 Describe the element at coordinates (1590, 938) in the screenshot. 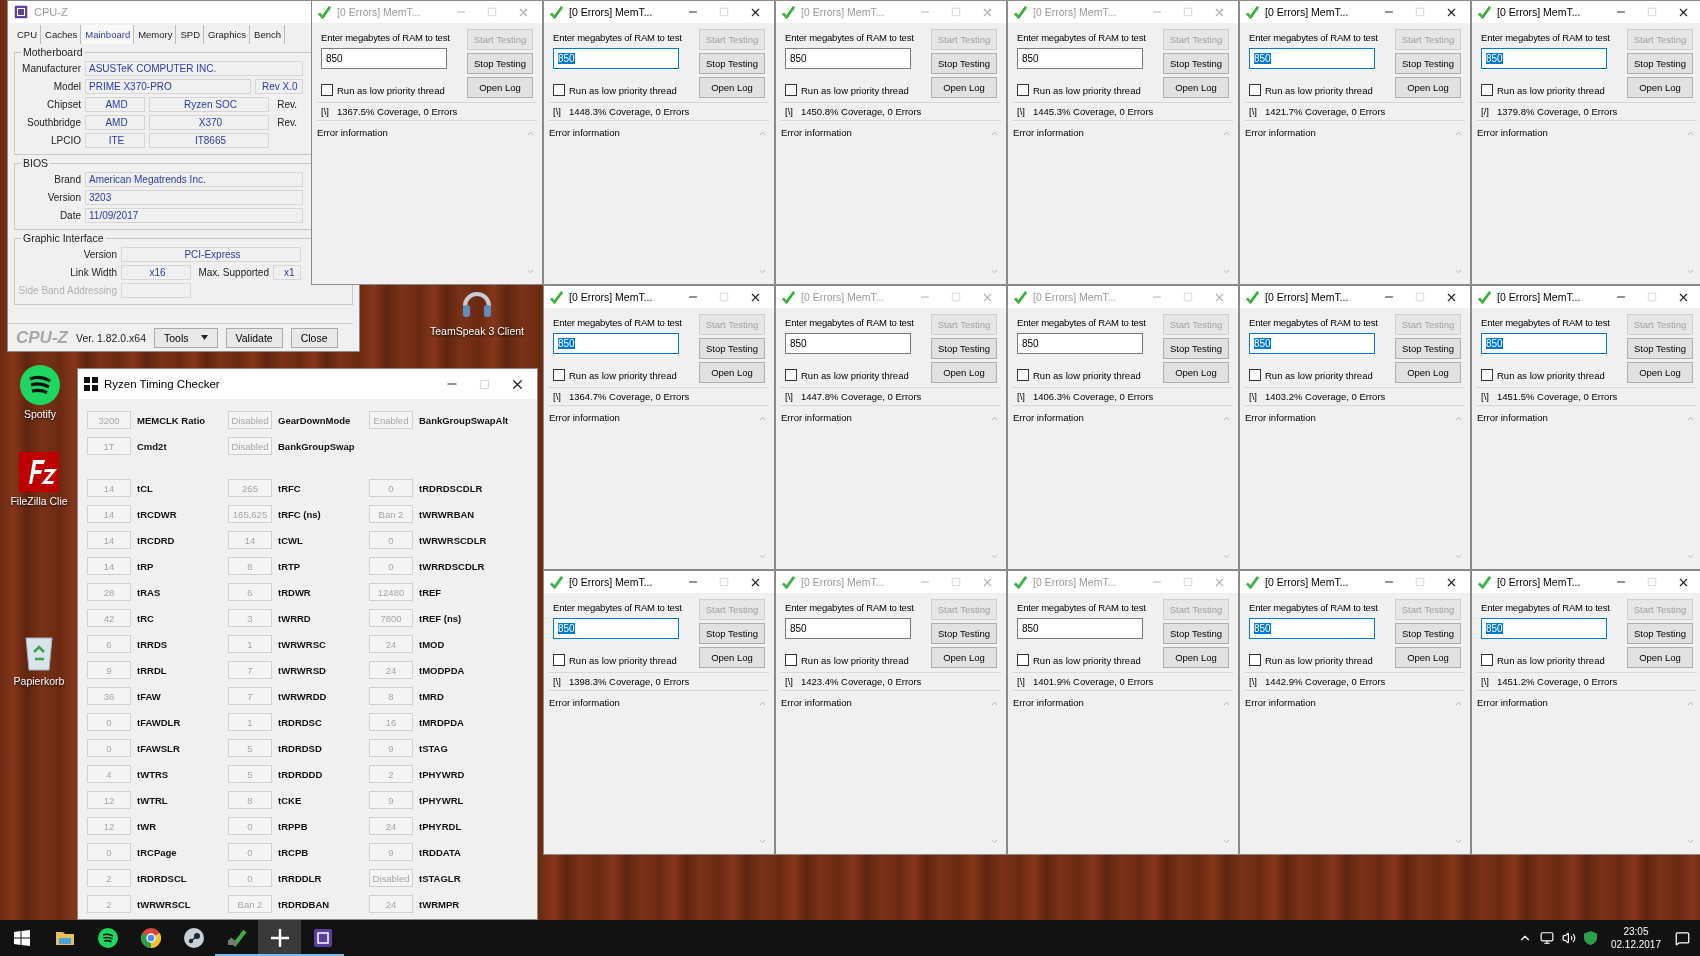

I see `shield-icon` at that location.